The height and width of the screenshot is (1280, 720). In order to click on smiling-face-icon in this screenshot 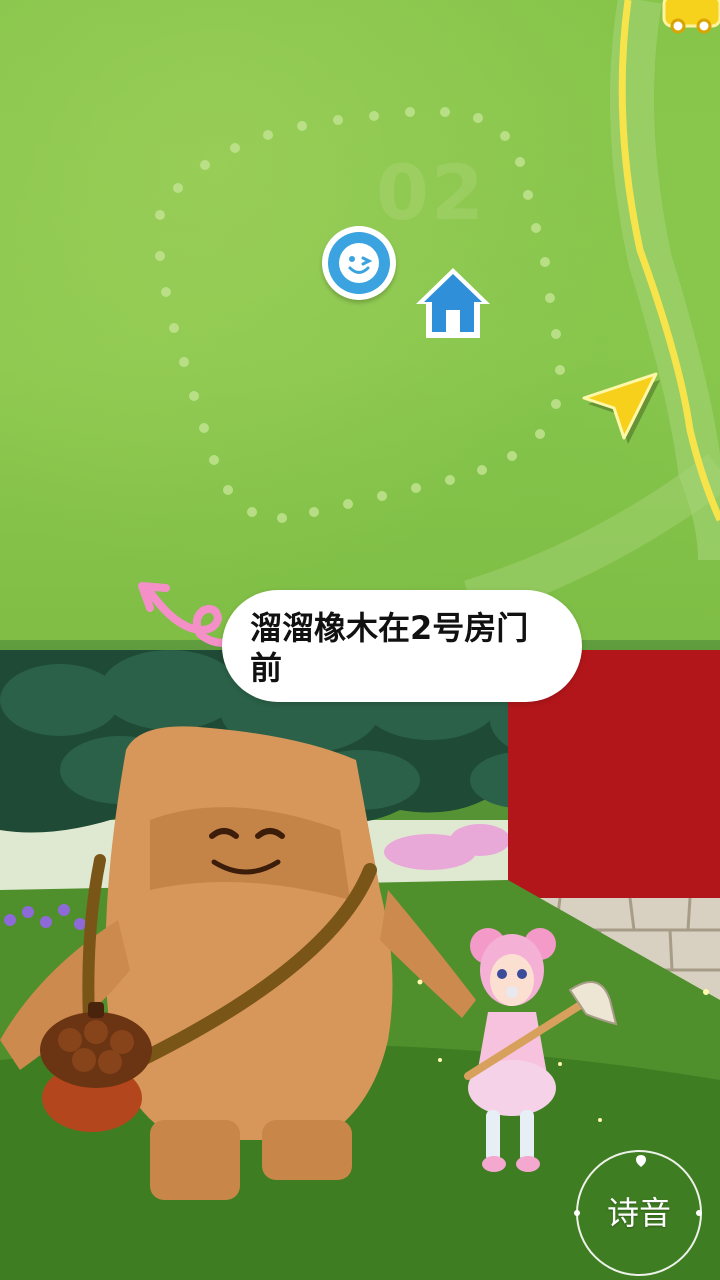, I will do `click(359, 263)`.